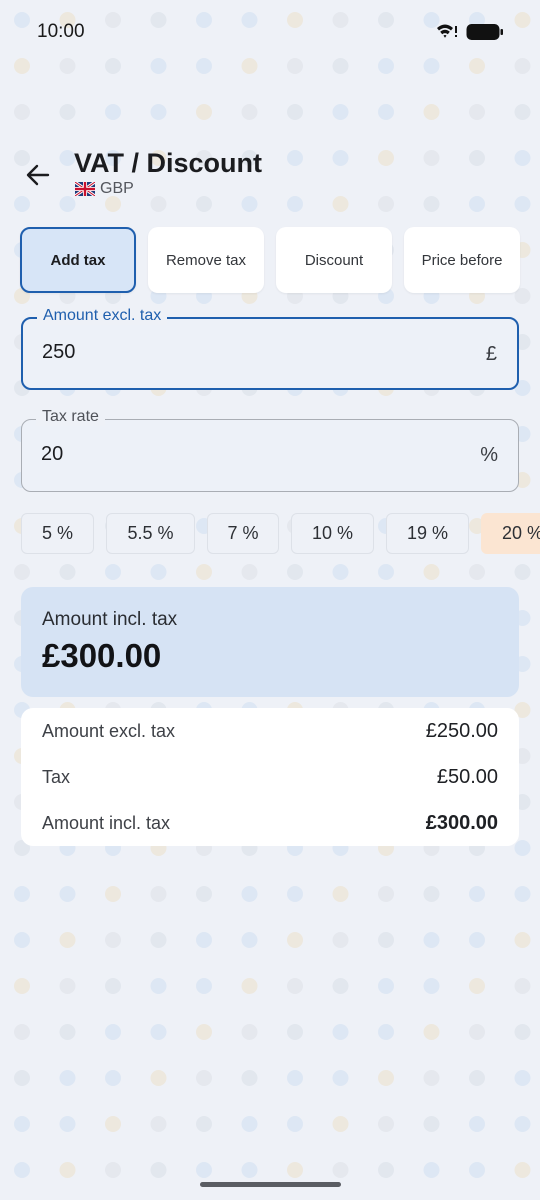  Describe the element at coordinates (491, 354) in the screenshot. I see `pound-symbol: £` at that location.